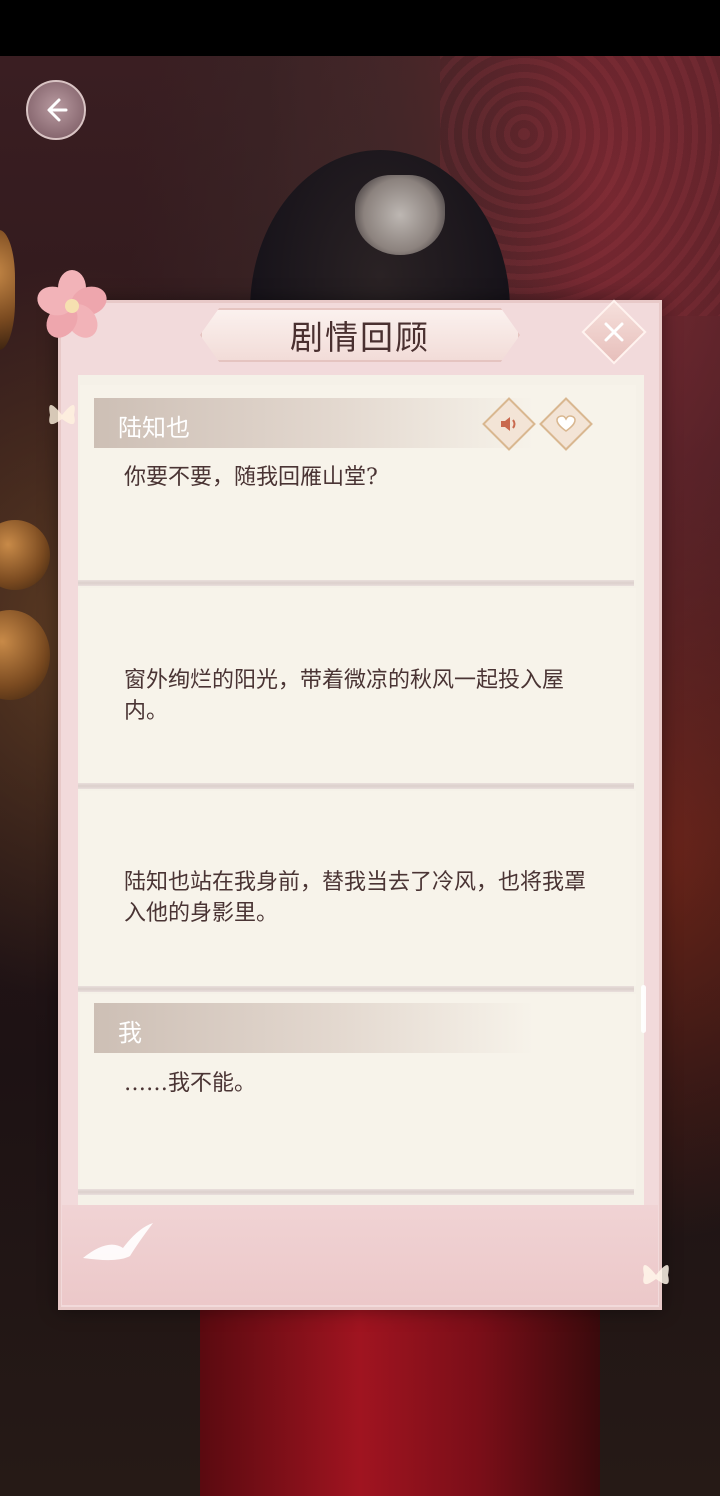 Image resolution: width=720 pixels, height=1496 pixels. Describe the element at coordinates (130, 1033) in the screenshot. I see `speaker-name: 我` at that location.